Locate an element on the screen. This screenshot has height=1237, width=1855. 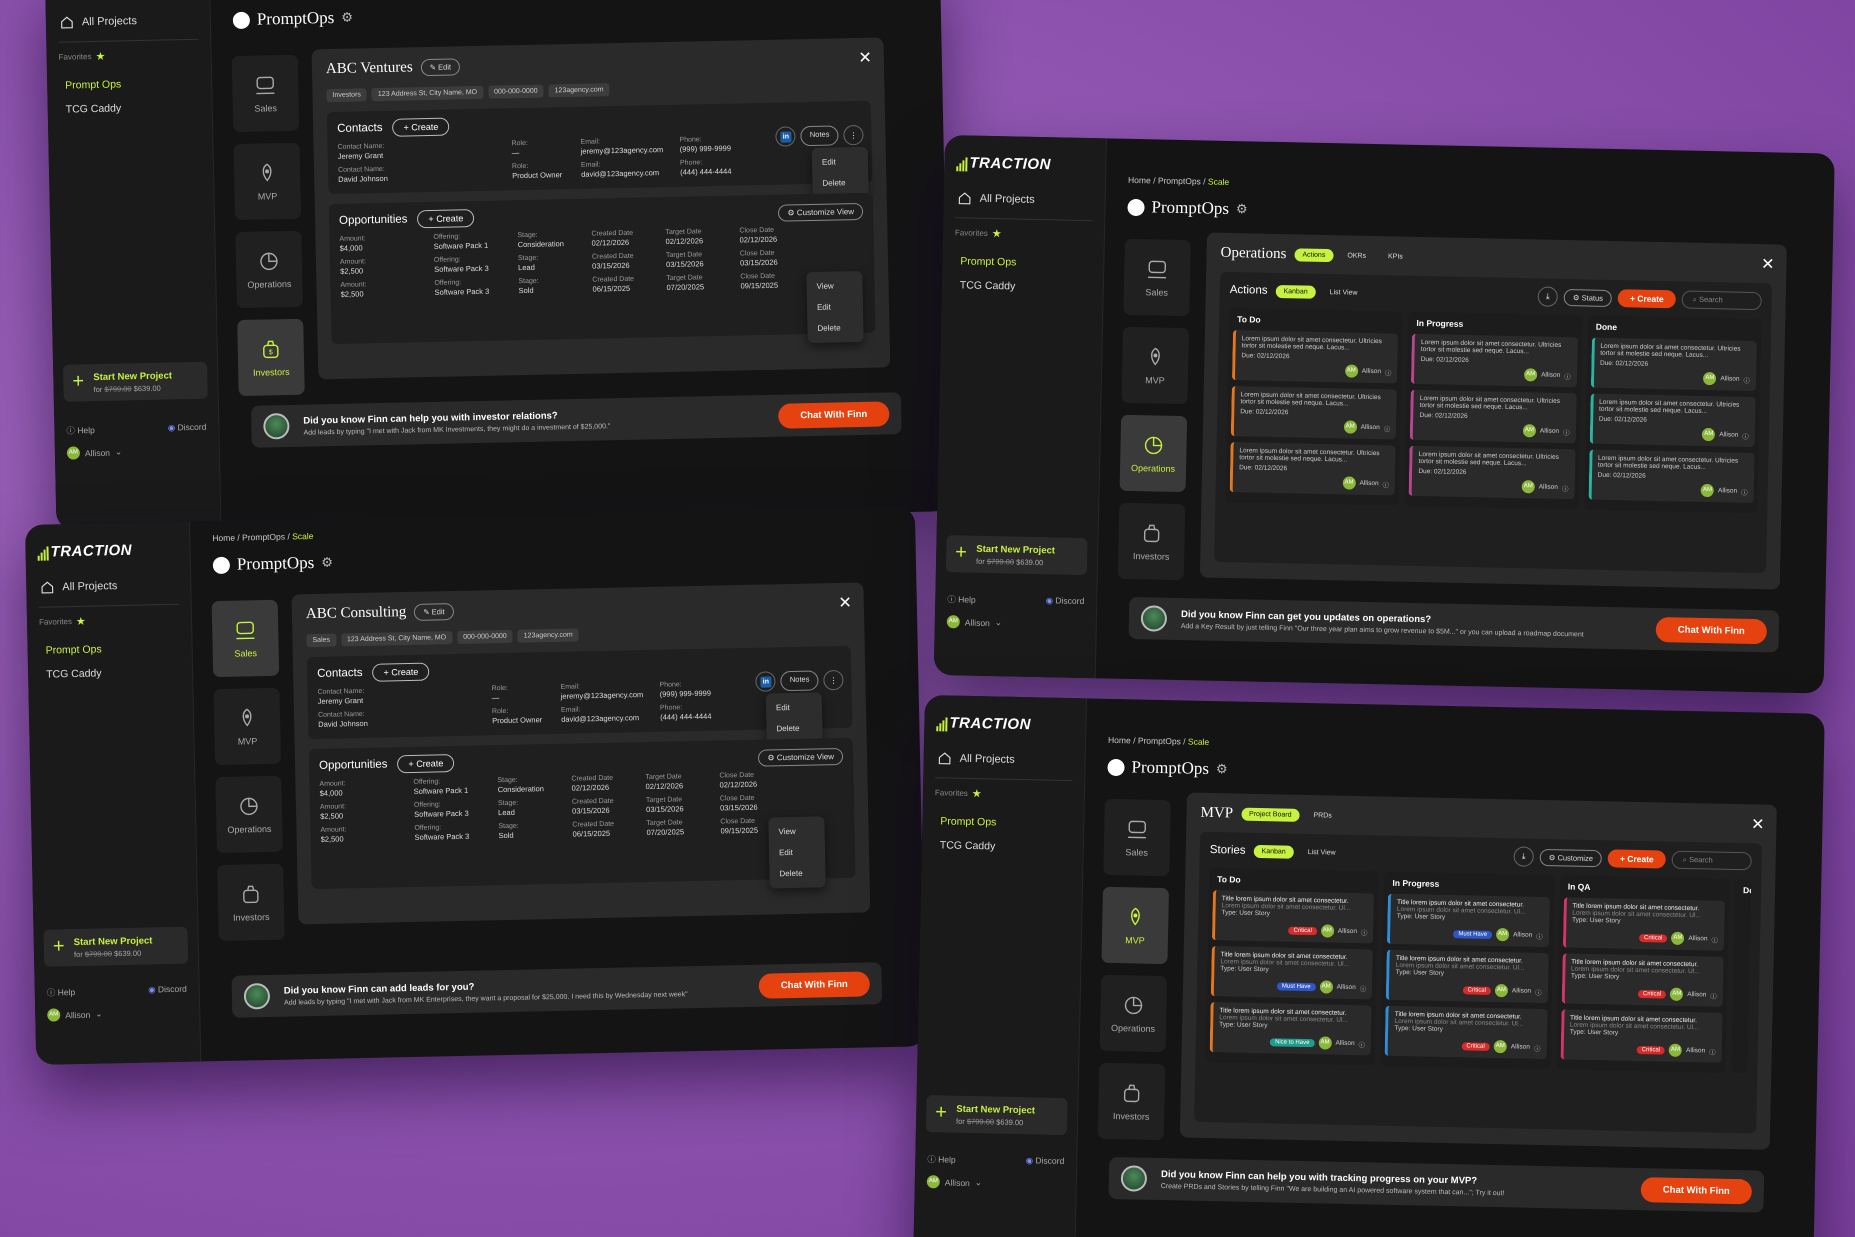
menu-view: View is located at coordinates (834, 286).